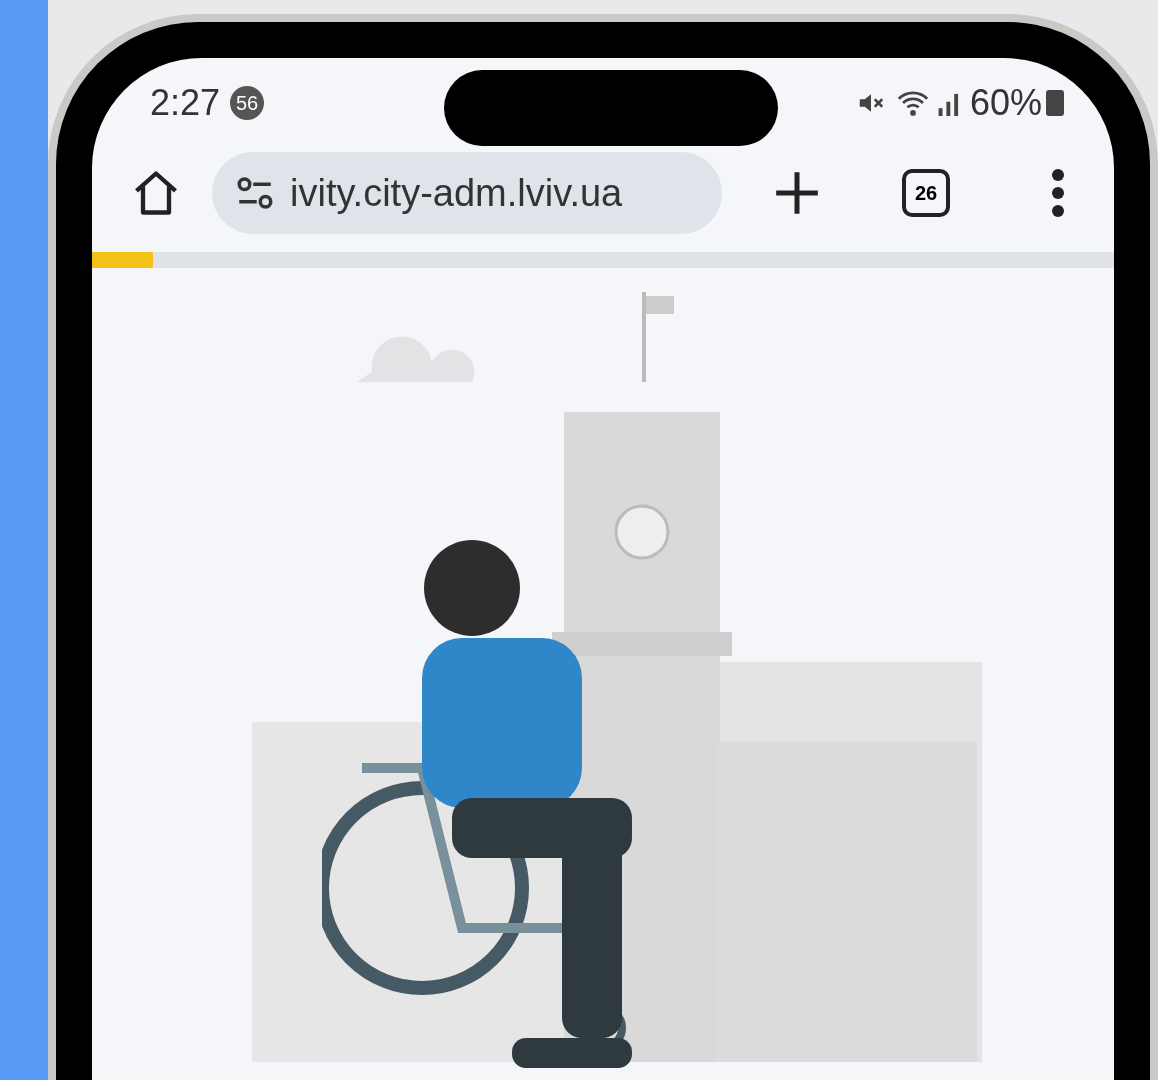 The width and height of the screenshot is (1158, 1080). Describe the element at coordinates (1005, 103) in the screenshot. I see `battery-percentage: 60%` at that location.